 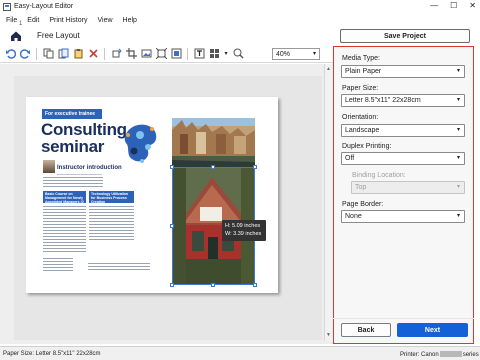 What do you see at coordinates (130, 20) in the screenshot?
I see `menu-help: Help` at bounding box center [130, 20].